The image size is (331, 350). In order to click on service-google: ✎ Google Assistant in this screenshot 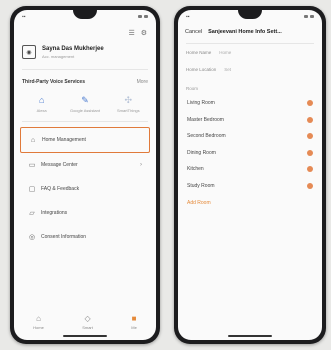, I will do `click(85, 104)`.